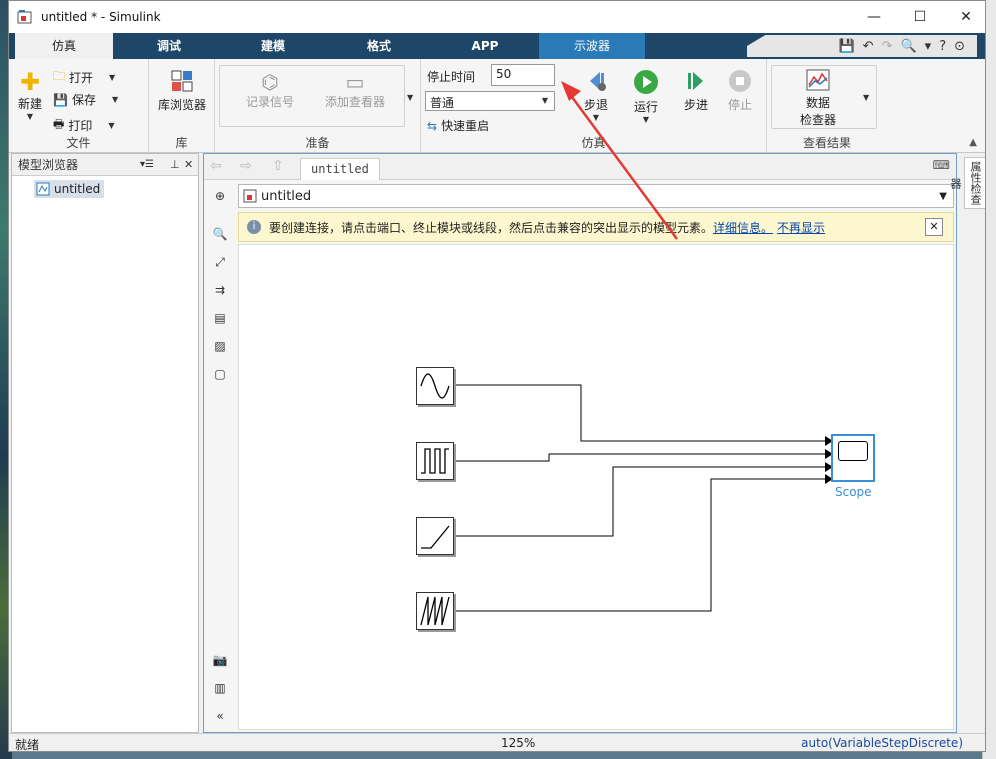  What do you see at coordinates (497, 17) in the screenshot?
I see `title-bar: untitled * - Simulink — ☐ ✕` at bounding box center [497, 17].